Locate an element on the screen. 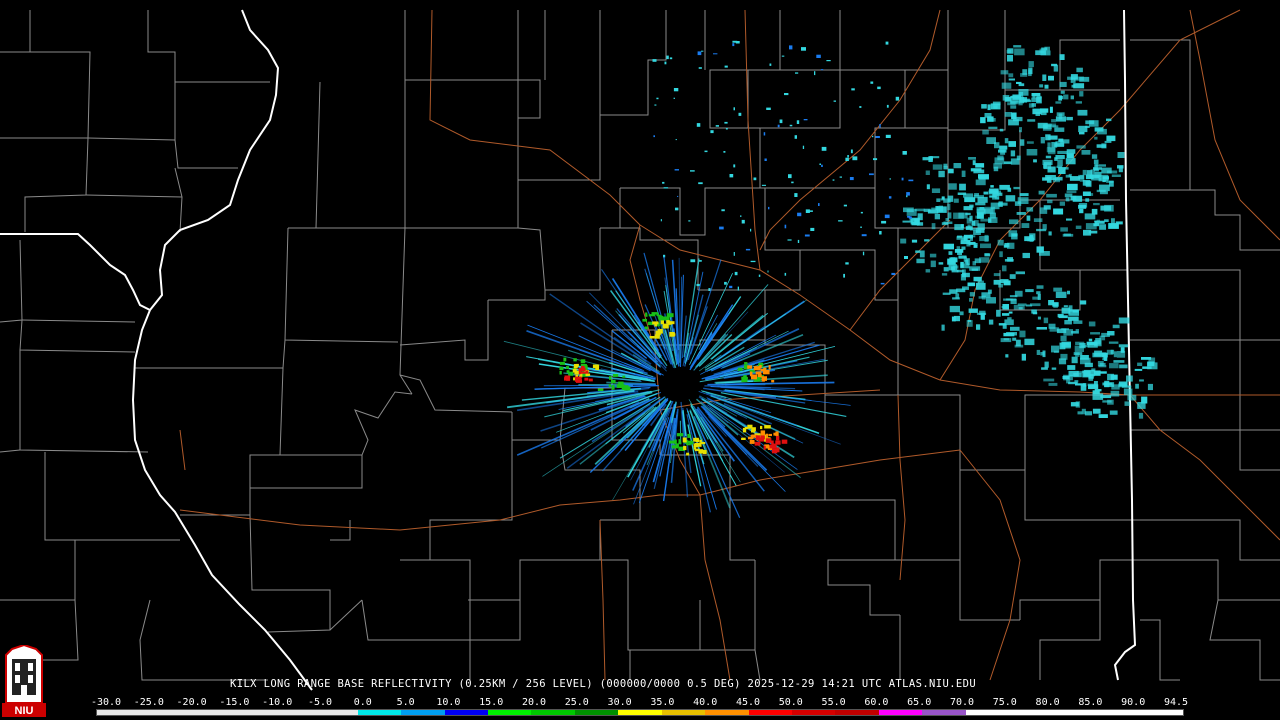 This screenshot has width=1280, height=720. colorbar-label: 45.0 is located at coordinates (748, 702).